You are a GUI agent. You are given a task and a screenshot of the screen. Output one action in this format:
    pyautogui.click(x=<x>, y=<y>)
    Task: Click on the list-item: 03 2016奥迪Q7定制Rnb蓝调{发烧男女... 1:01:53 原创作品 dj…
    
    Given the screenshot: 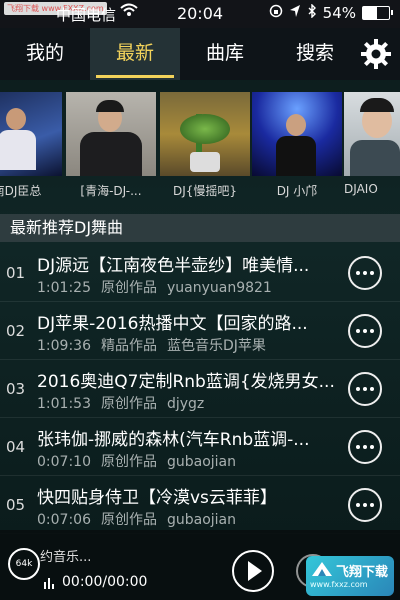 What is the action you would take?
    pyautogui.click(x=200, y=389)
    